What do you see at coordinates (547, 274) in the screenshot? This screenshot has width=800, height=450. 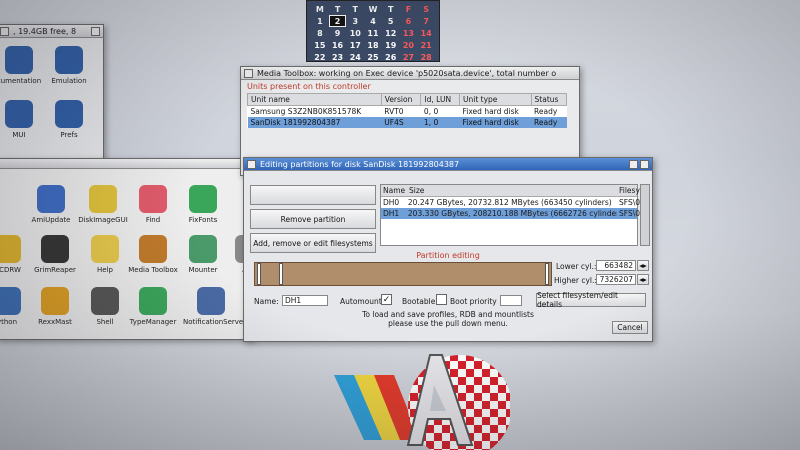 I see `partition-handle-right` at bounding box center [547, 274].